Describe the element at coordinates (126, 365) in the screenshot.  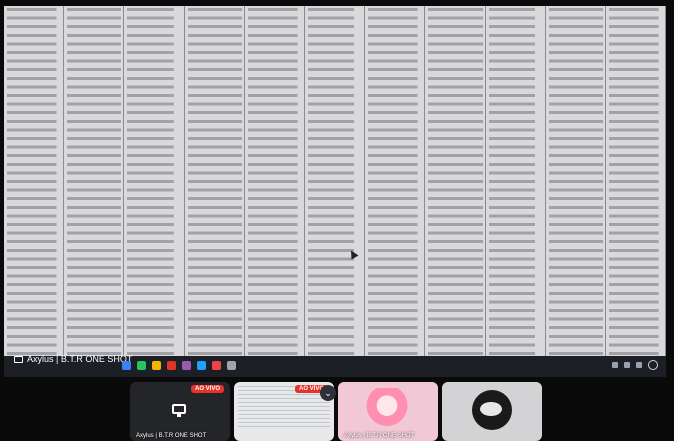
I see `network-icon` at that location.